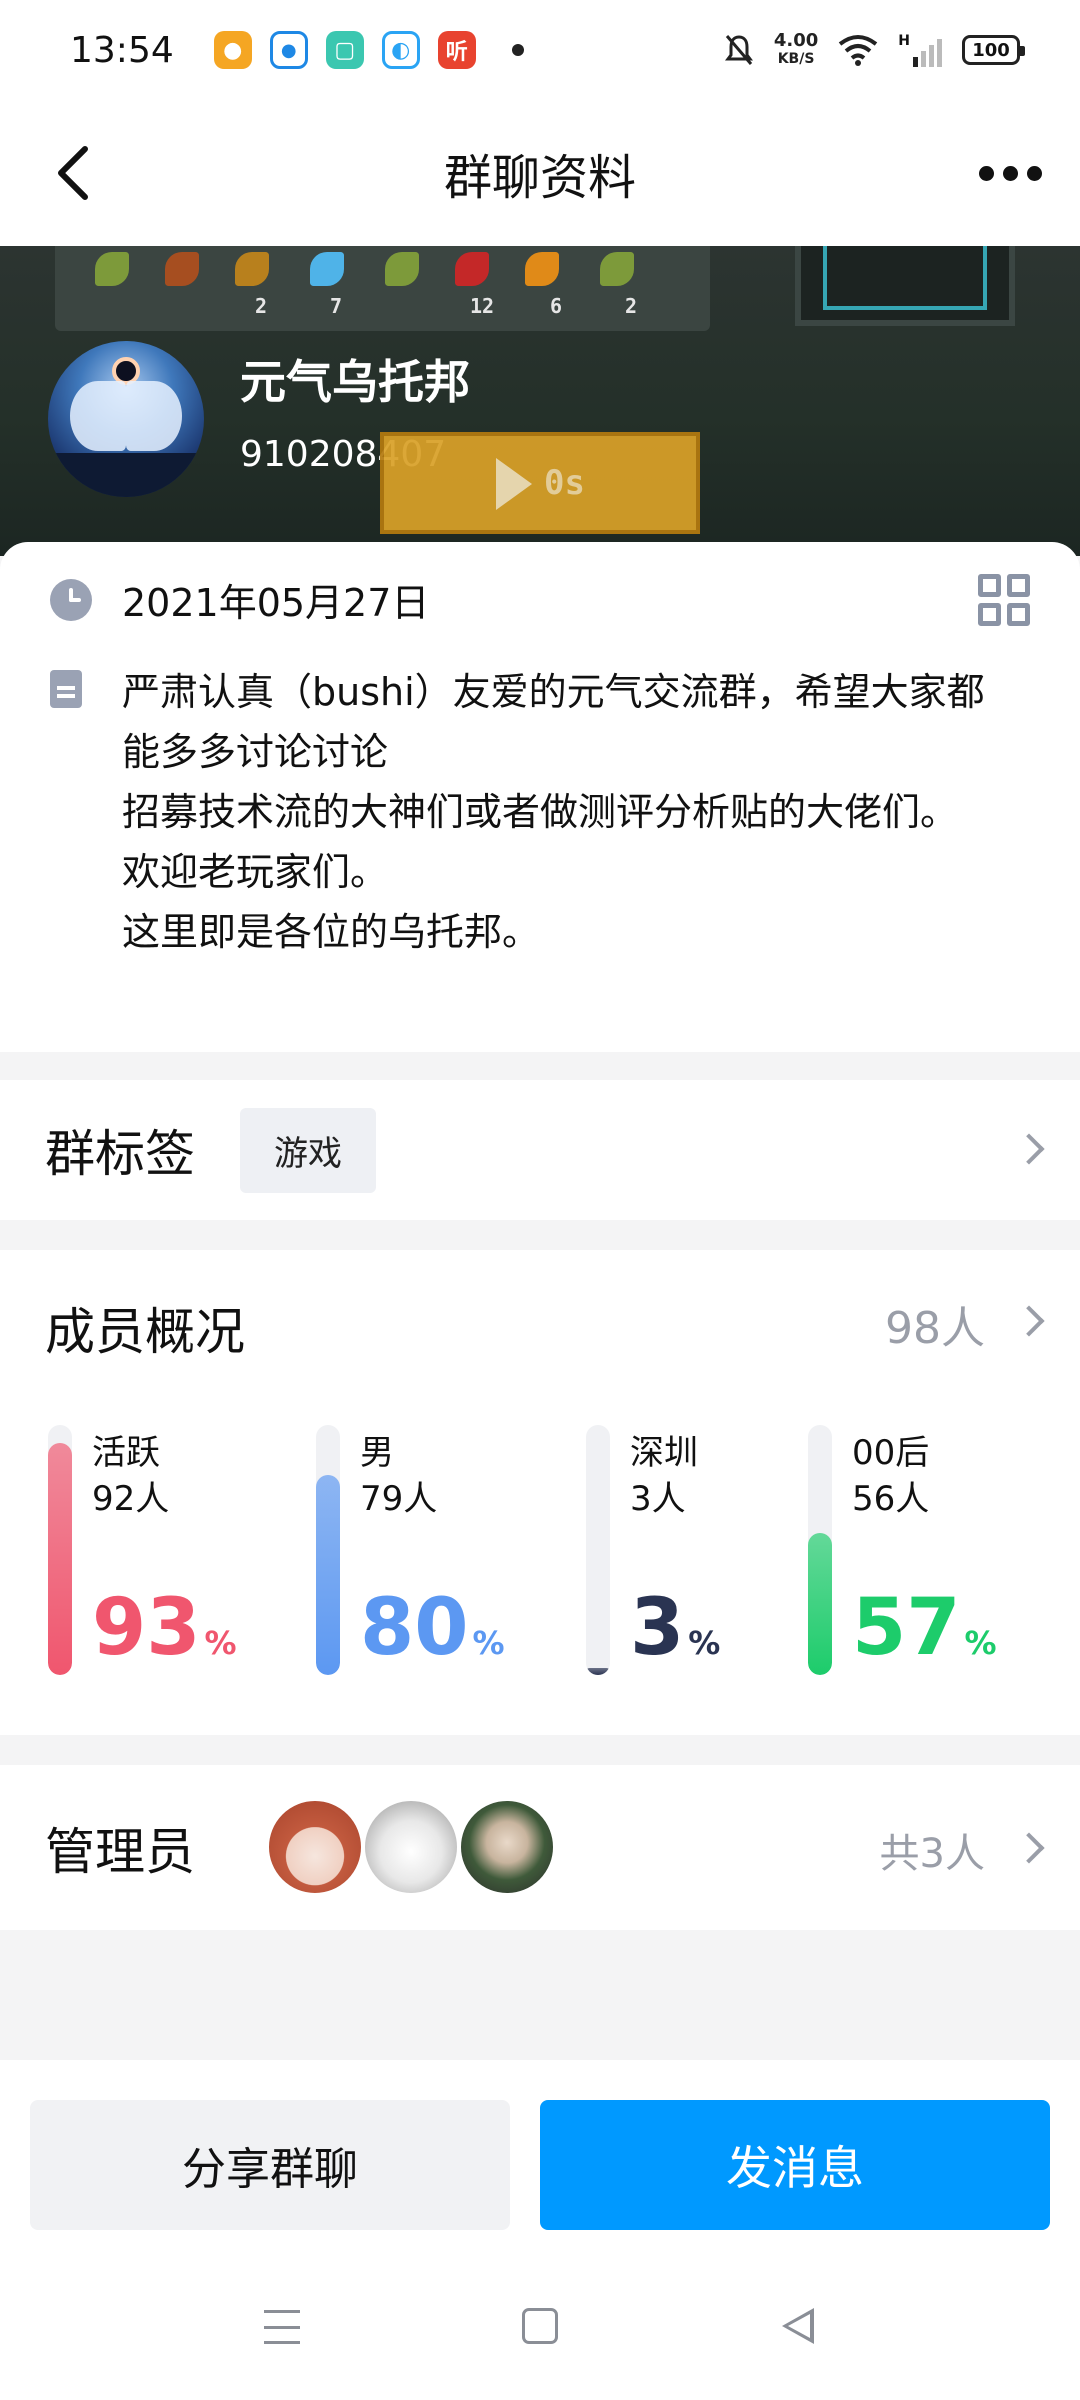 The height and width of the screenshot is (2400, 1080). I want to click on stat-percent: 93%, so click(164, 1635).